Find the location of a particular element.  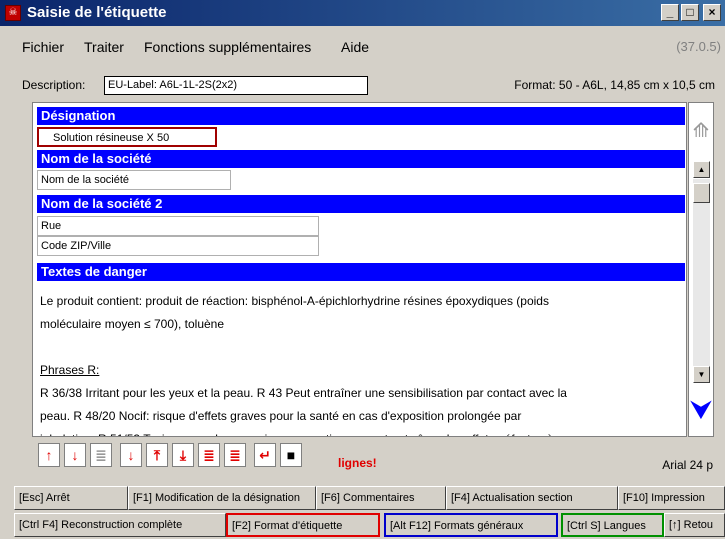

app-icon: ☠ is located at coordinates (13, 13).